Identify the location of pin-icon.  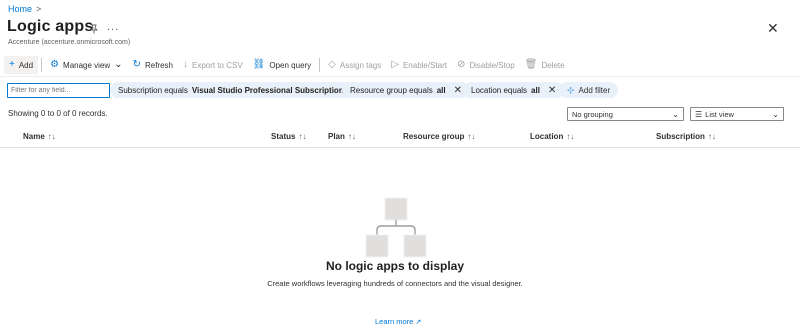
(94, 30).